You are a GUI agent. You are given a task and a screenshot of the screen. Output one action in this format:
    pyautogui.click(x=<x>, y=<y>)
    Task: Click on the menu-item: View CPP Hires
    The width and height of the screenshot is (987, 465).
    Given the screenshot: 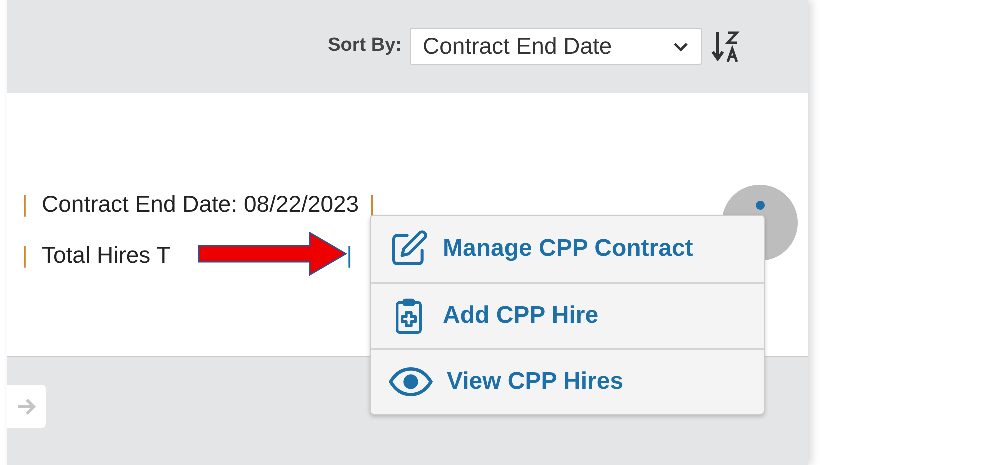 What is the action you would take?
    pyautogui.click(x=567, y=381)
    